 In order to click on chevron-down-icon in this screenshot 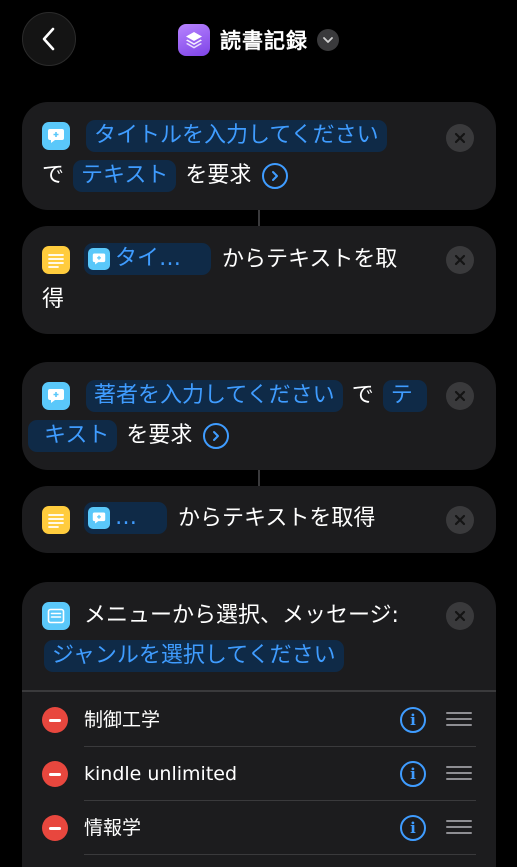, I will do `click(328, 40)`.